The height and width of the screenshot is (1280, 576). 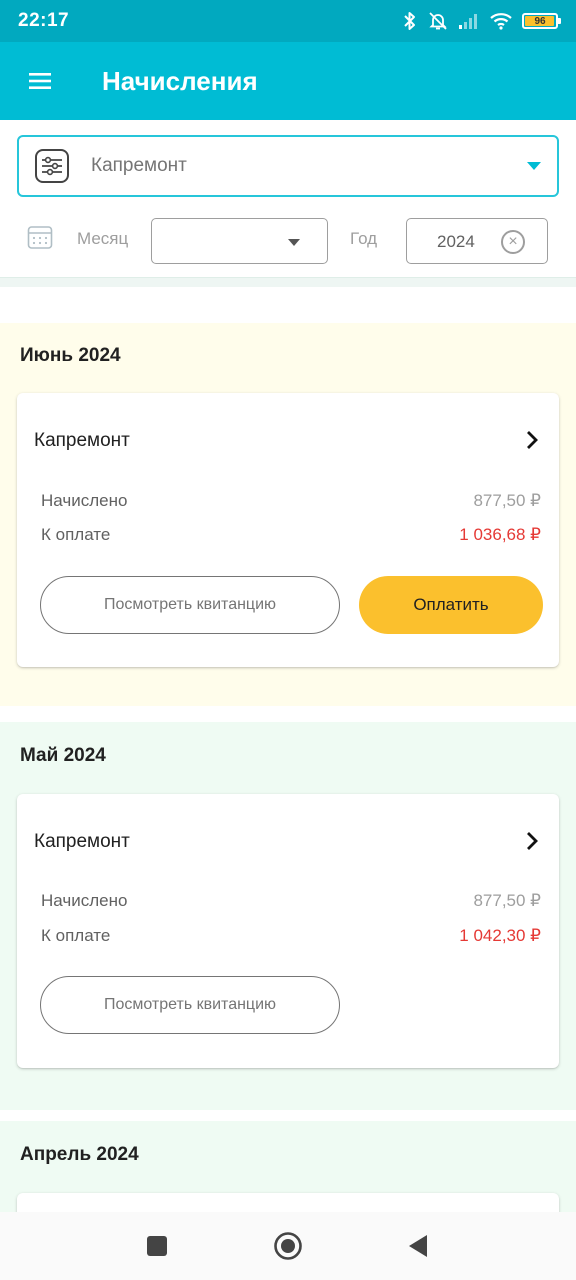 What do you see at coordinates (139, 165) in the screenshot?
I see `category-value: Капремонт` at bounding box center [139, 165].